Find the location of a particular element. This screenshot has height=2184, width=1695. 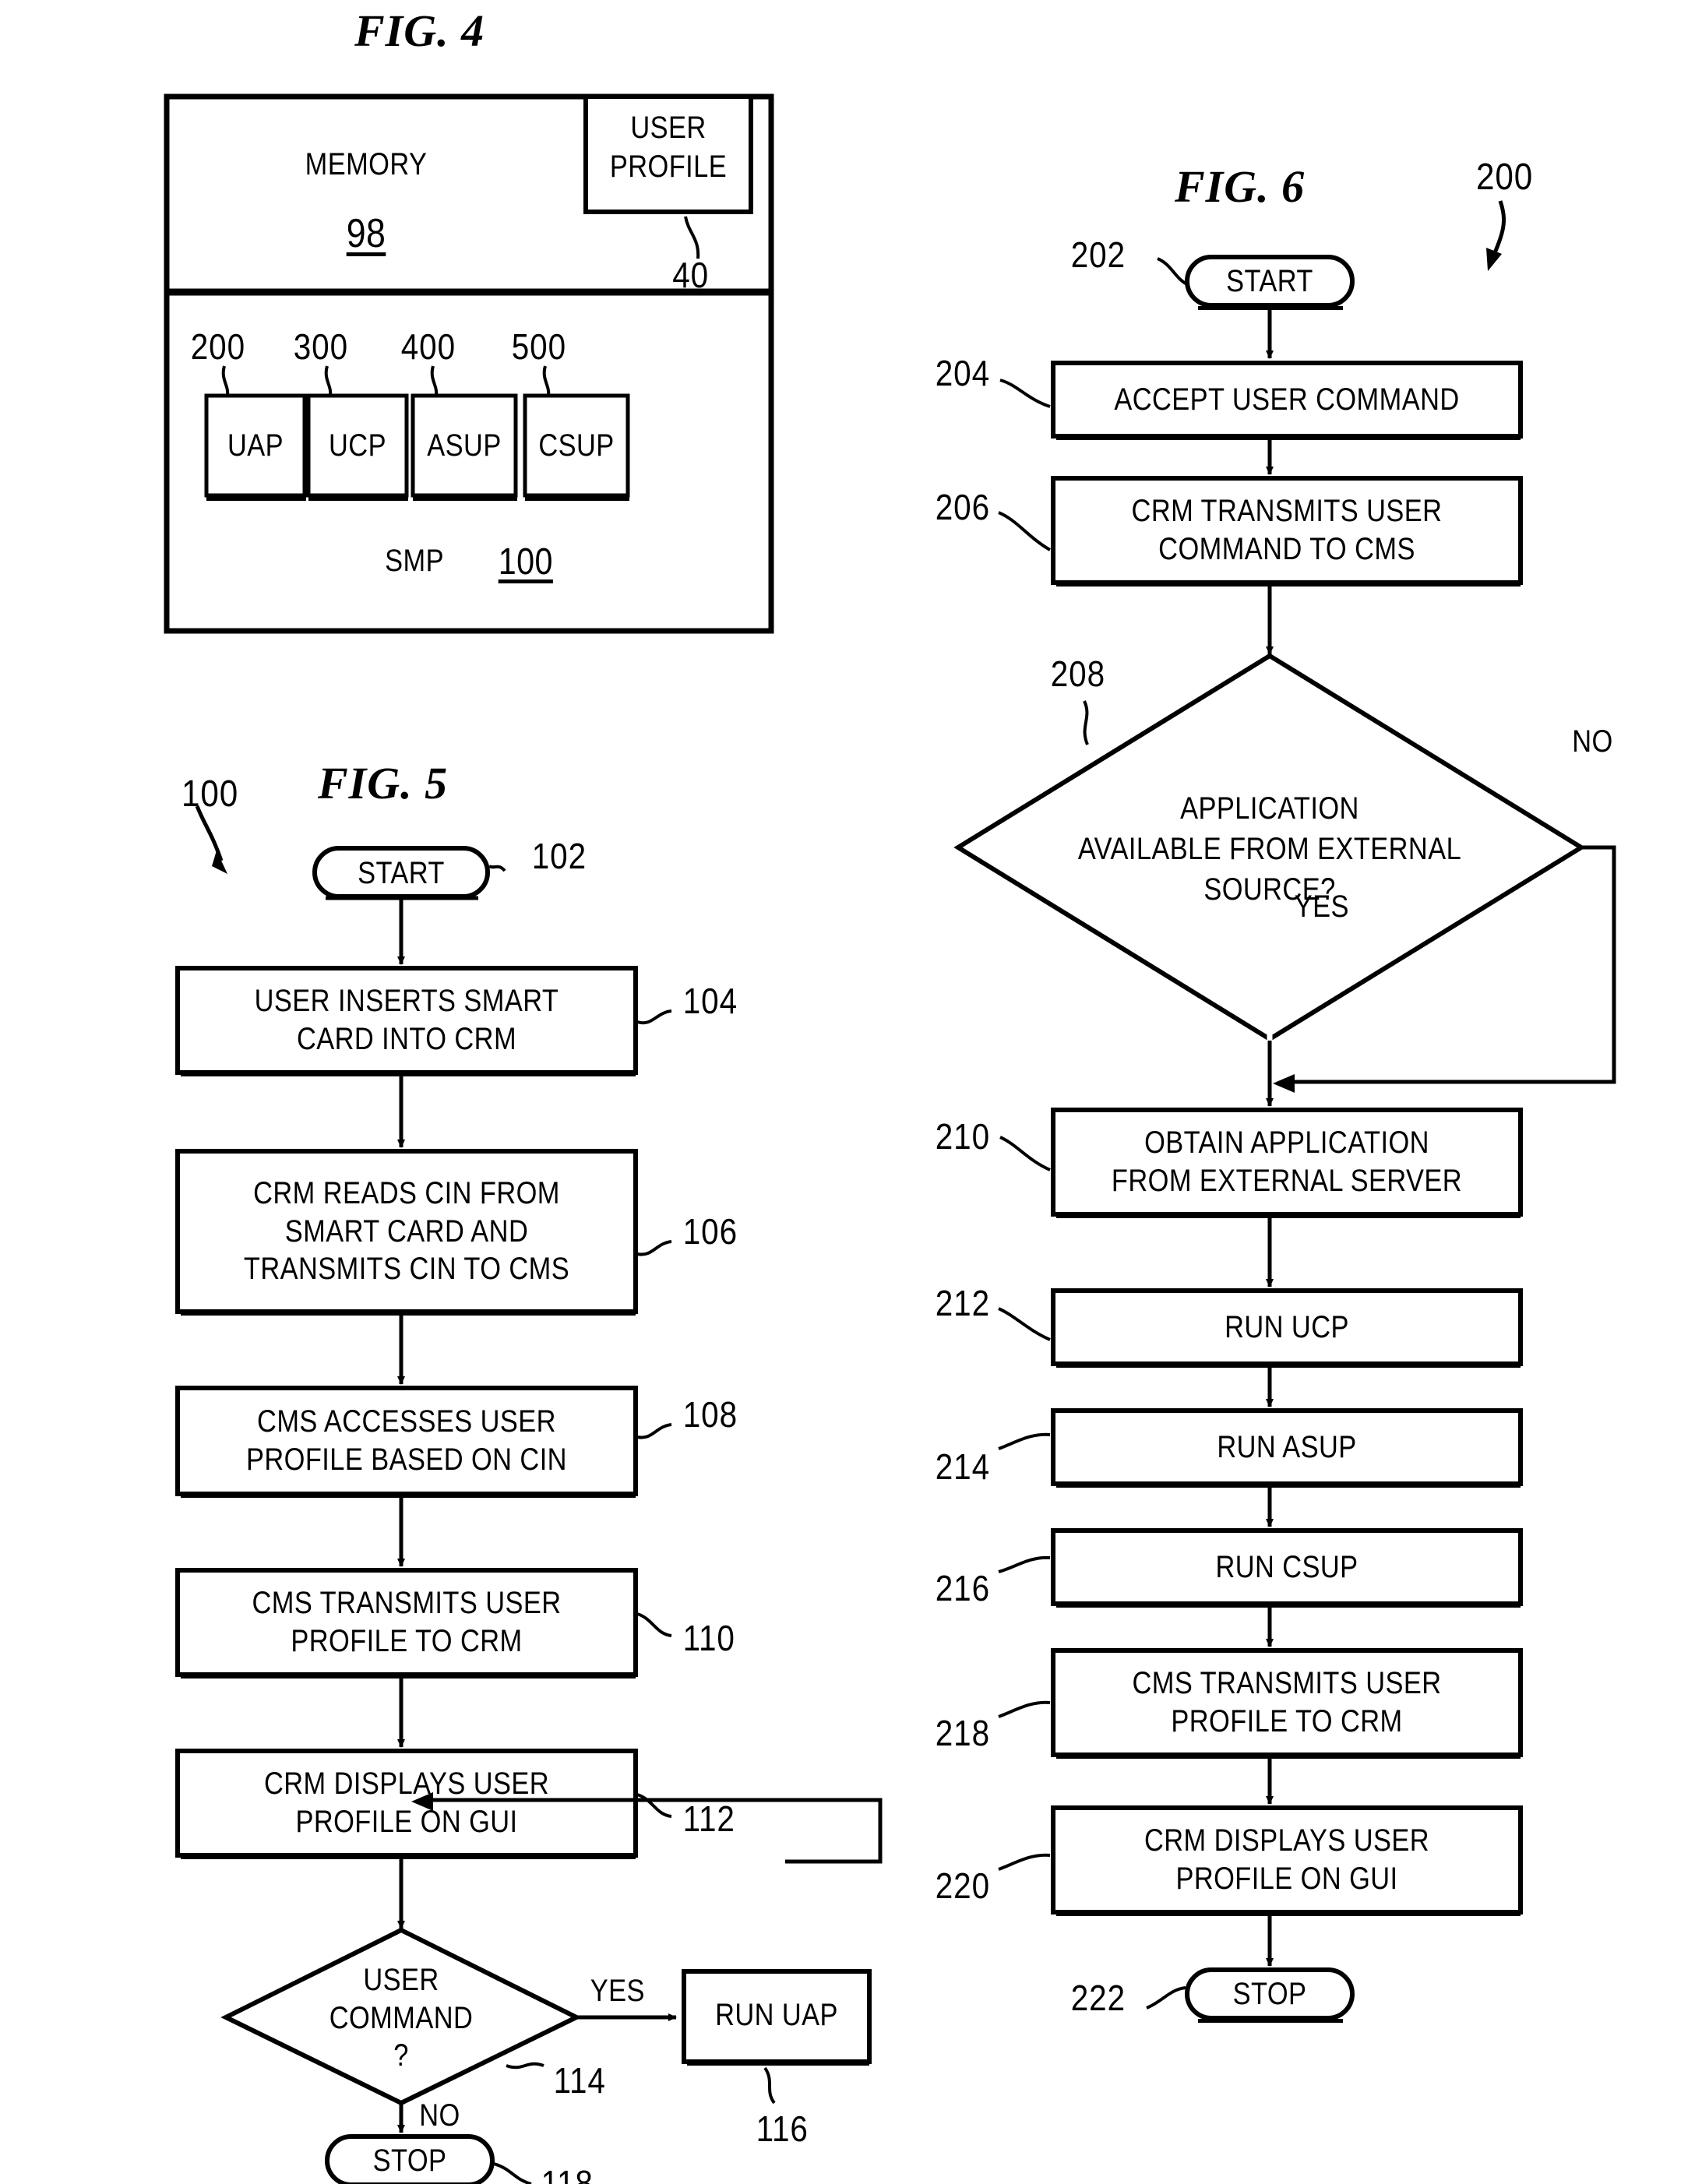

fig5-branch-no-label: NO is located at coordinates (439, 2115).